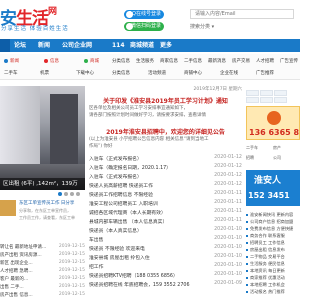  What do you see at coordinates (229, 73) in the screenshot?
I see `subnav-link: 企业在线` at bounding box center [229, 73].